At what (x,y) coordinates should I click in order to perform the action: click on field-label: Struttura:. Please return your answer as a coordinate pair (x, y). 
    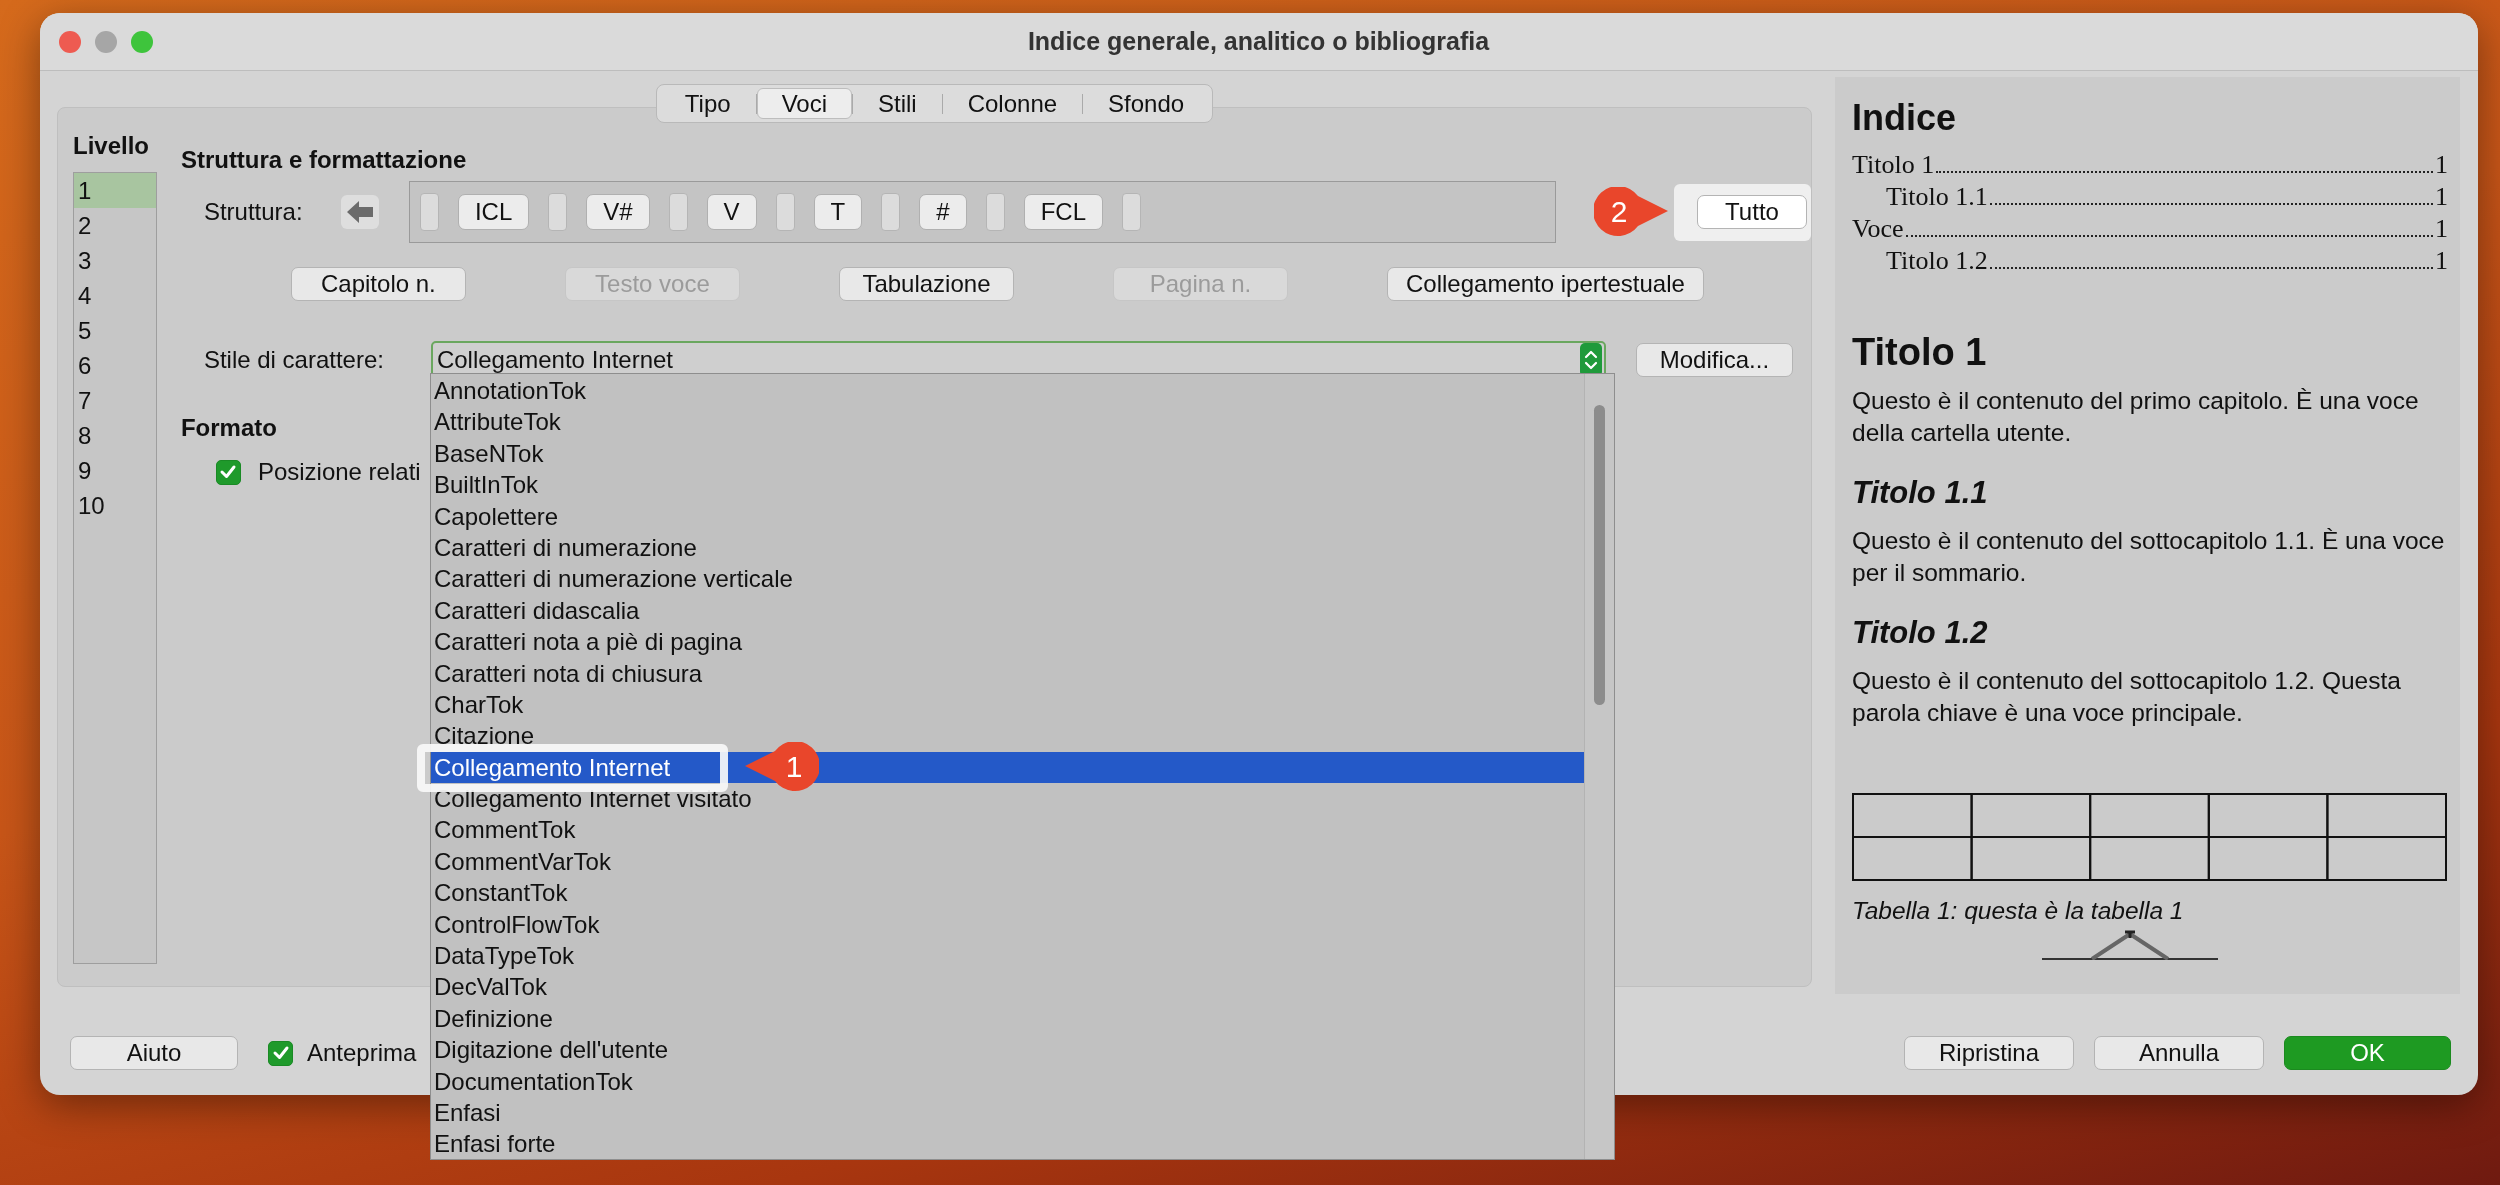
    Looking at the image, I should click on (253, 212).